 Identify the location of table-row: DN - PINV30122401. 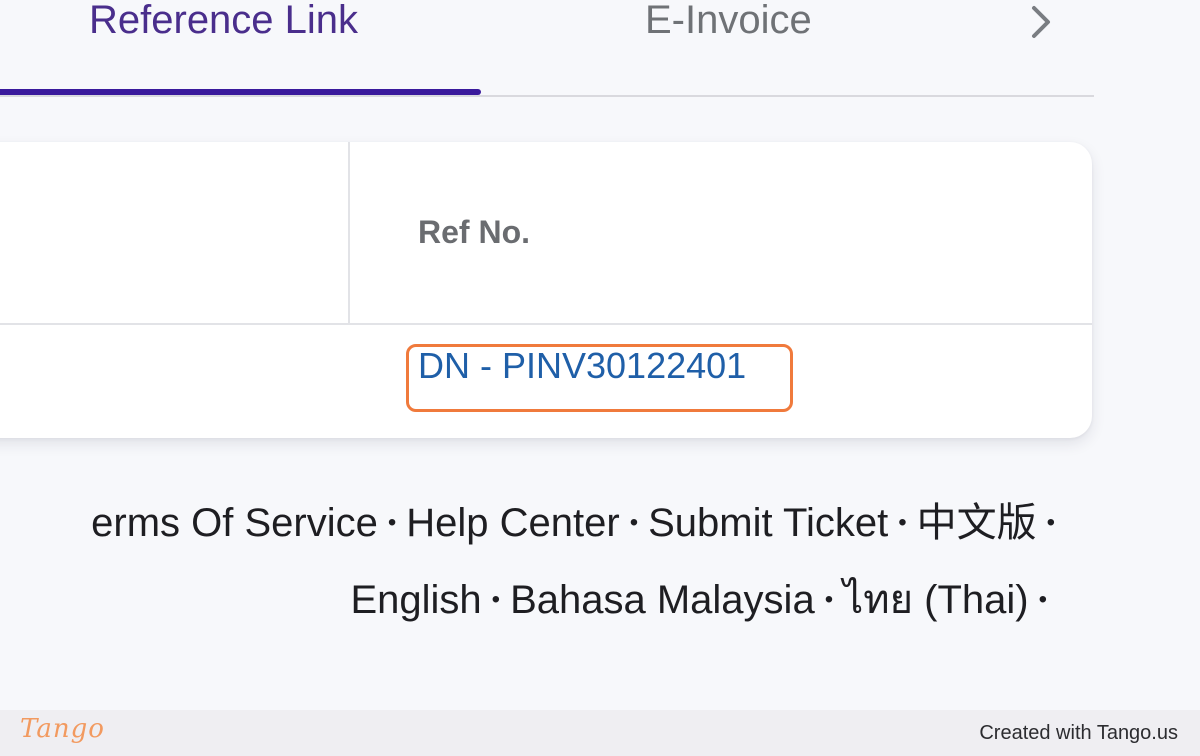
(546, 381).